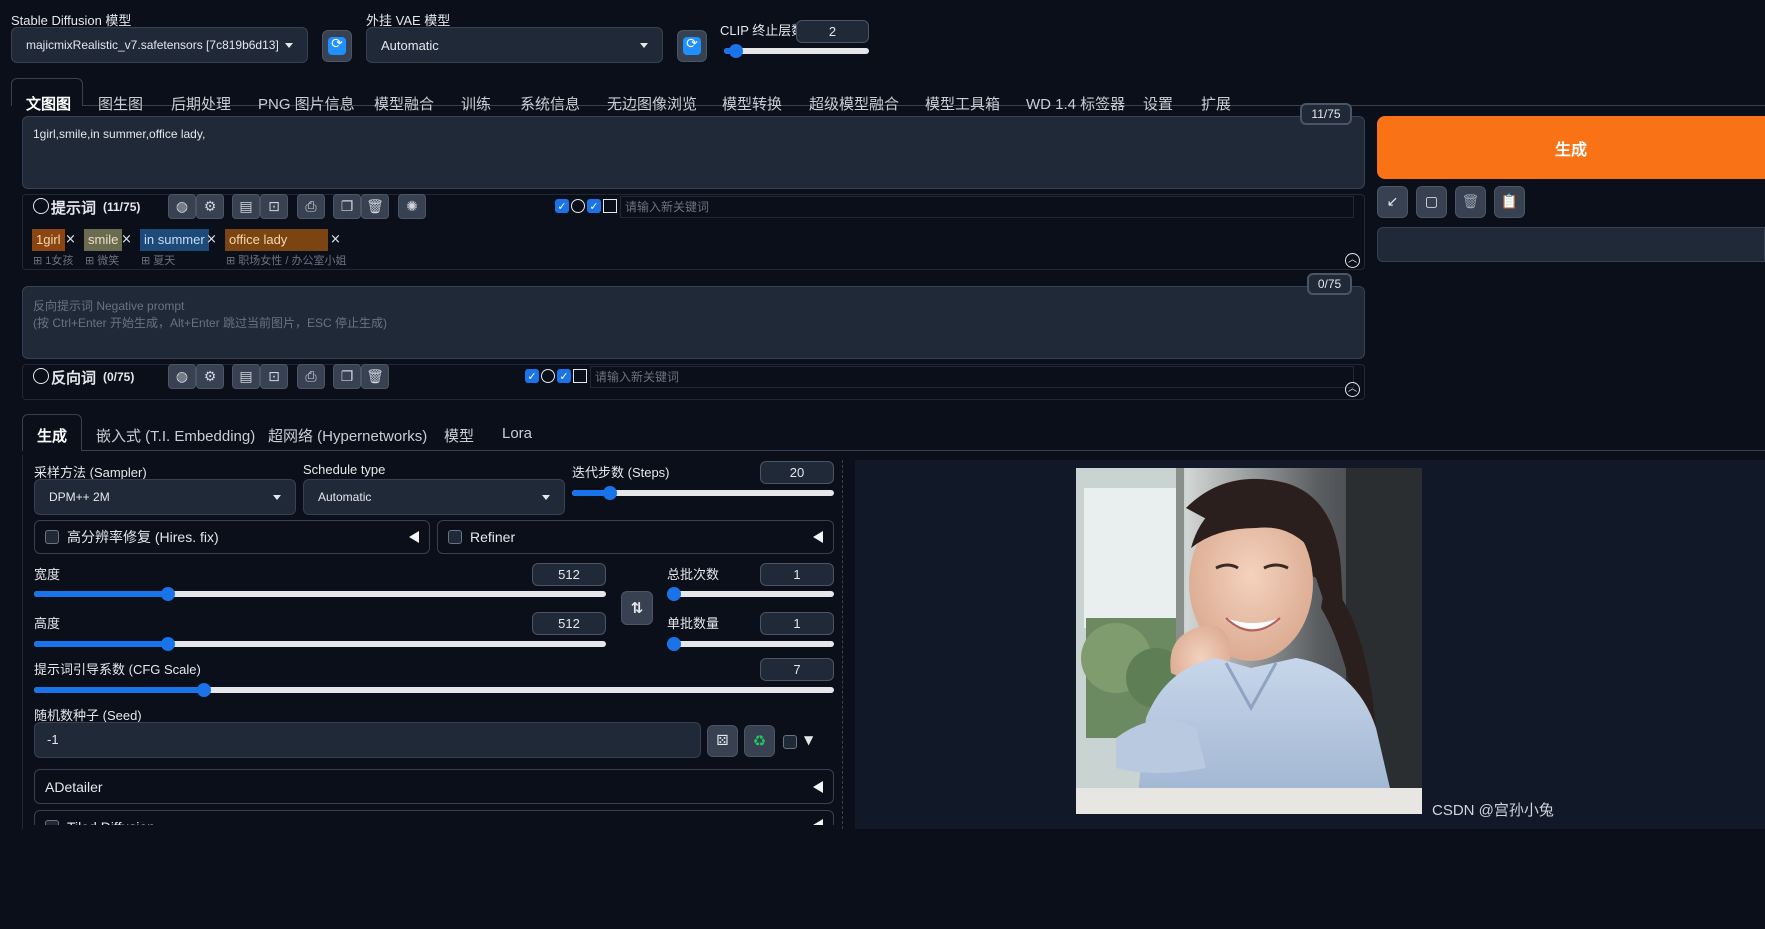 The image size is (1765, 929). What do you see at coordinates (635, 537) in the screenshot?
I see `refiner-accordion: Refiner` at bounding box center [635, 537].